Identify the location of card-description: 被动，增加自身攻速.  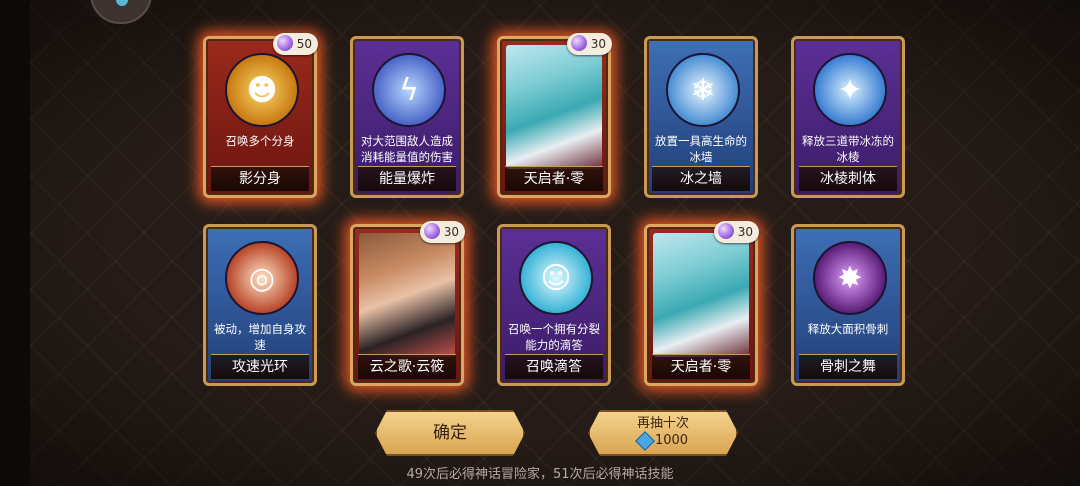
(260, 337).